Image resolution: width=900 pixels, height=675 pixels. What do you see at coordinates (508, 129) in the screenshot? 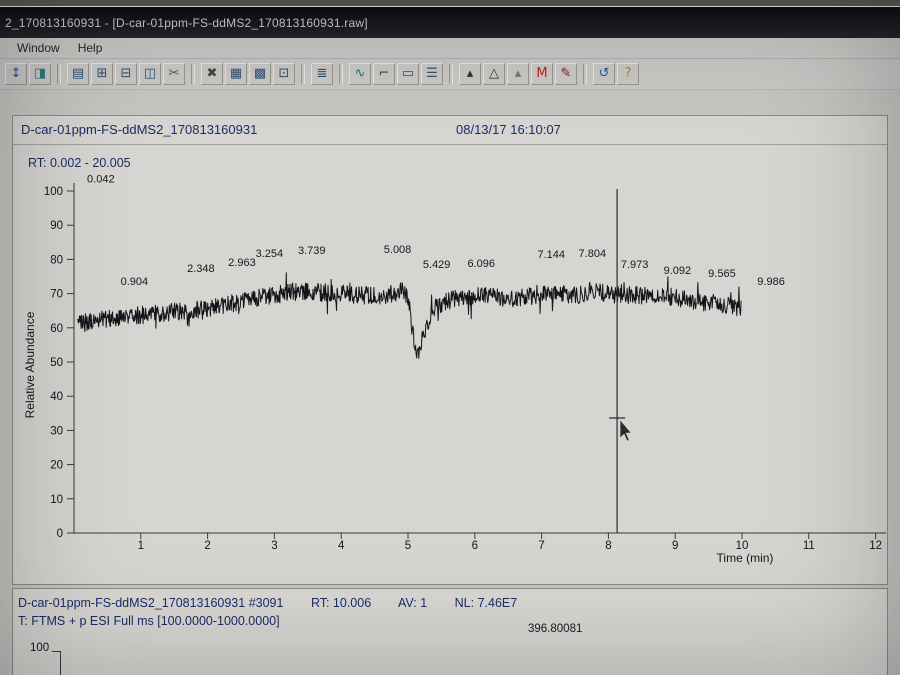
I see `panel-datetime: 08/13/17 16:10:07` at bounding box center [508, 129].